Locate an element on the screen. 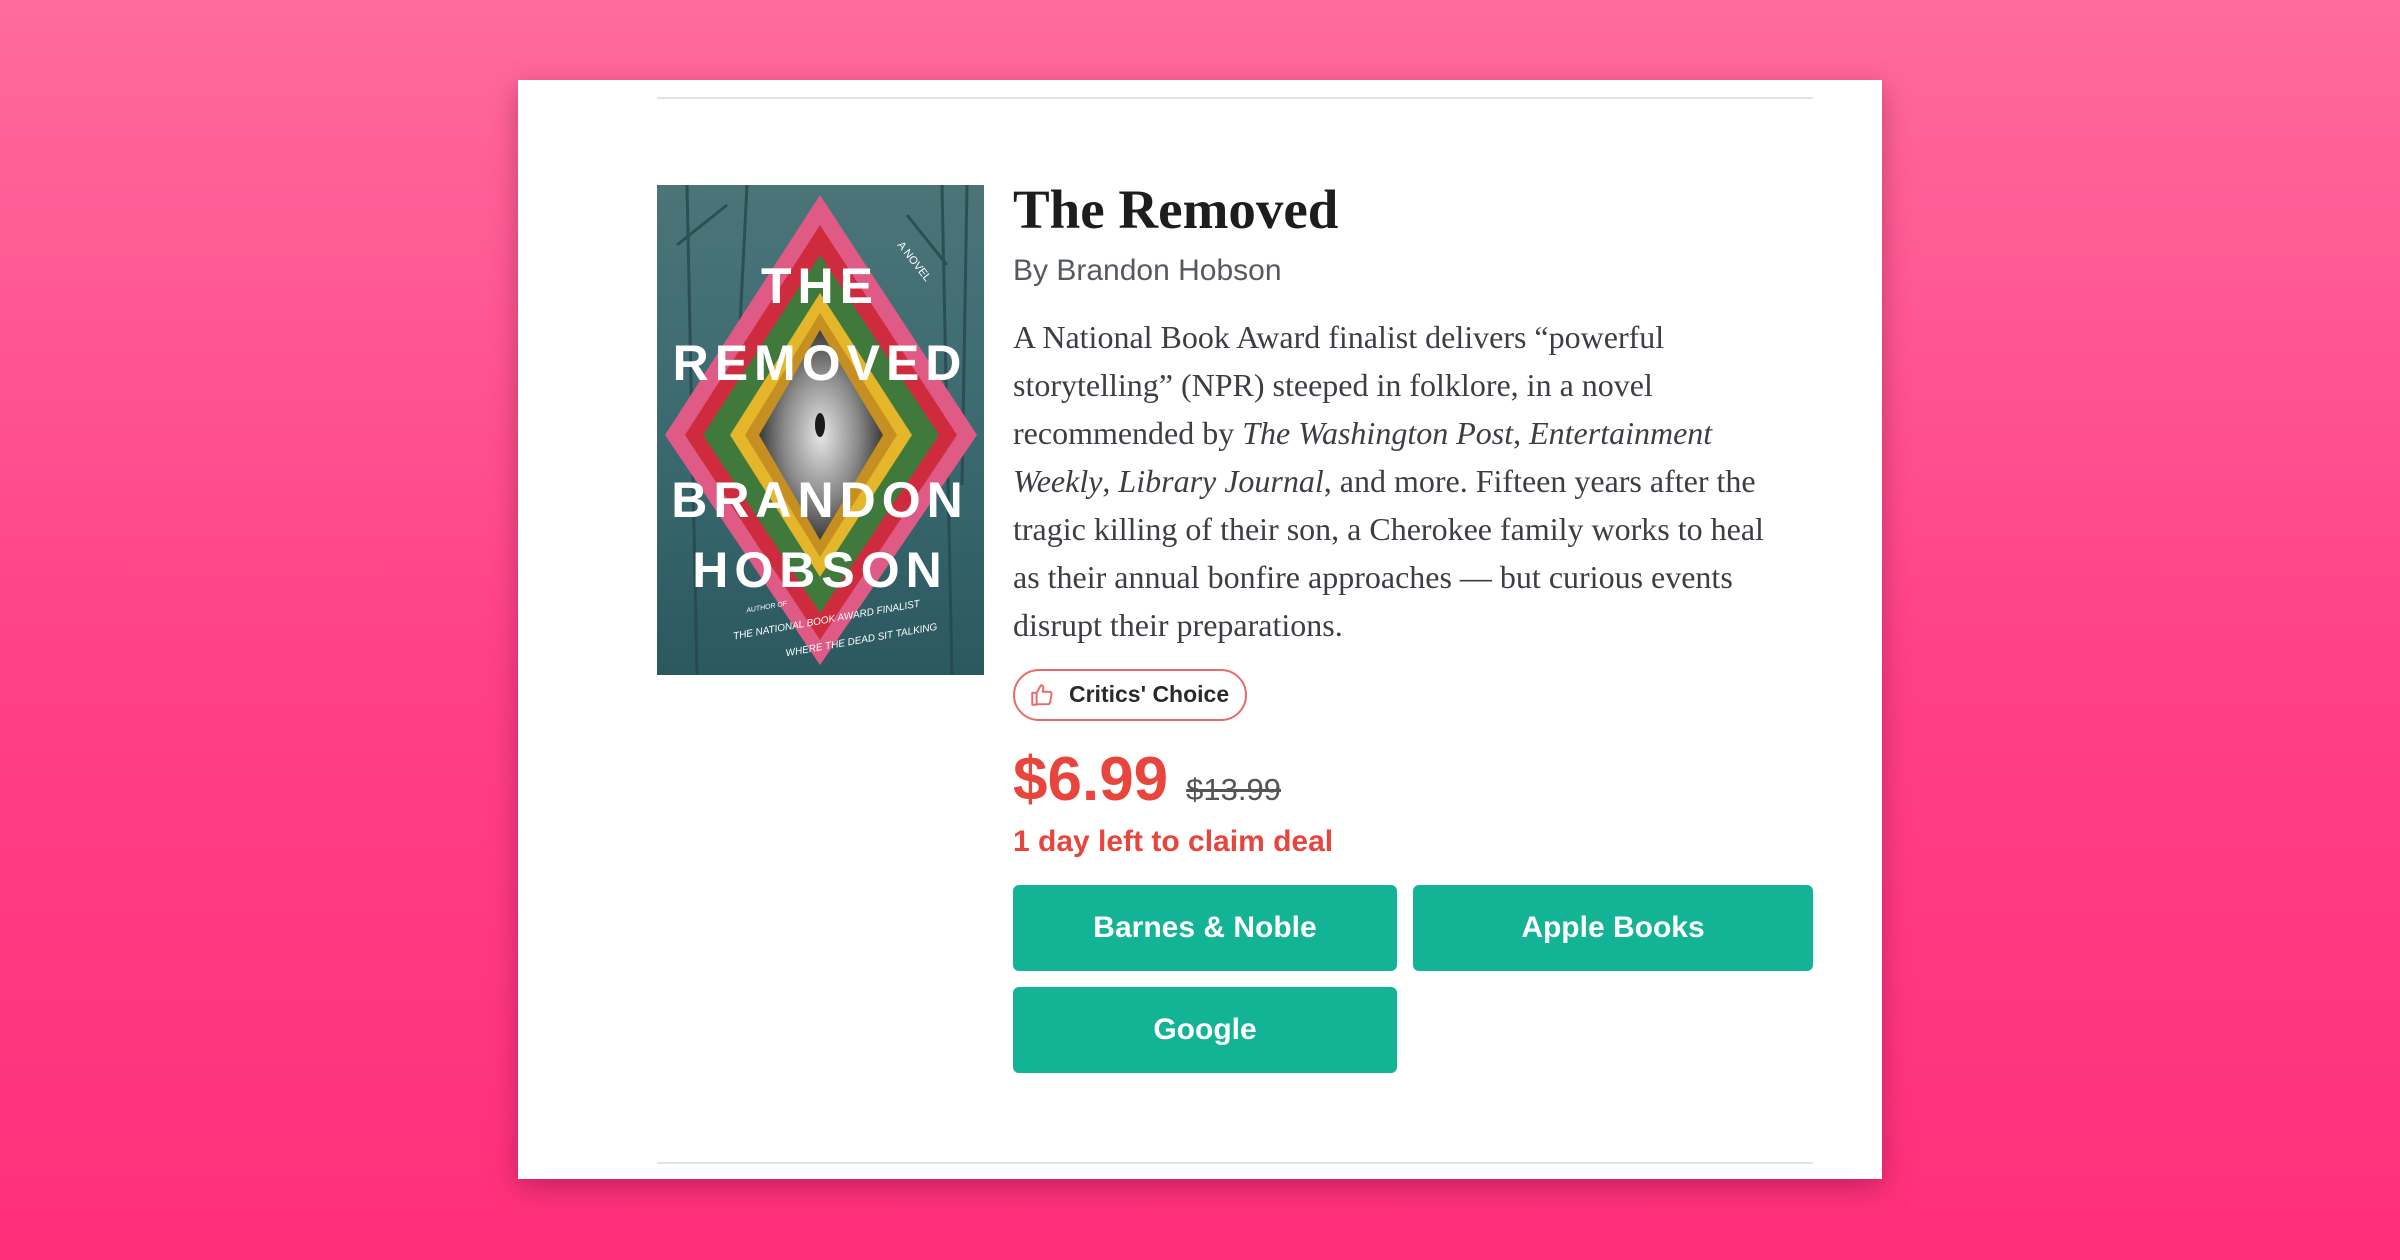  google-button: Google is located at coordinates (1205, 1029).